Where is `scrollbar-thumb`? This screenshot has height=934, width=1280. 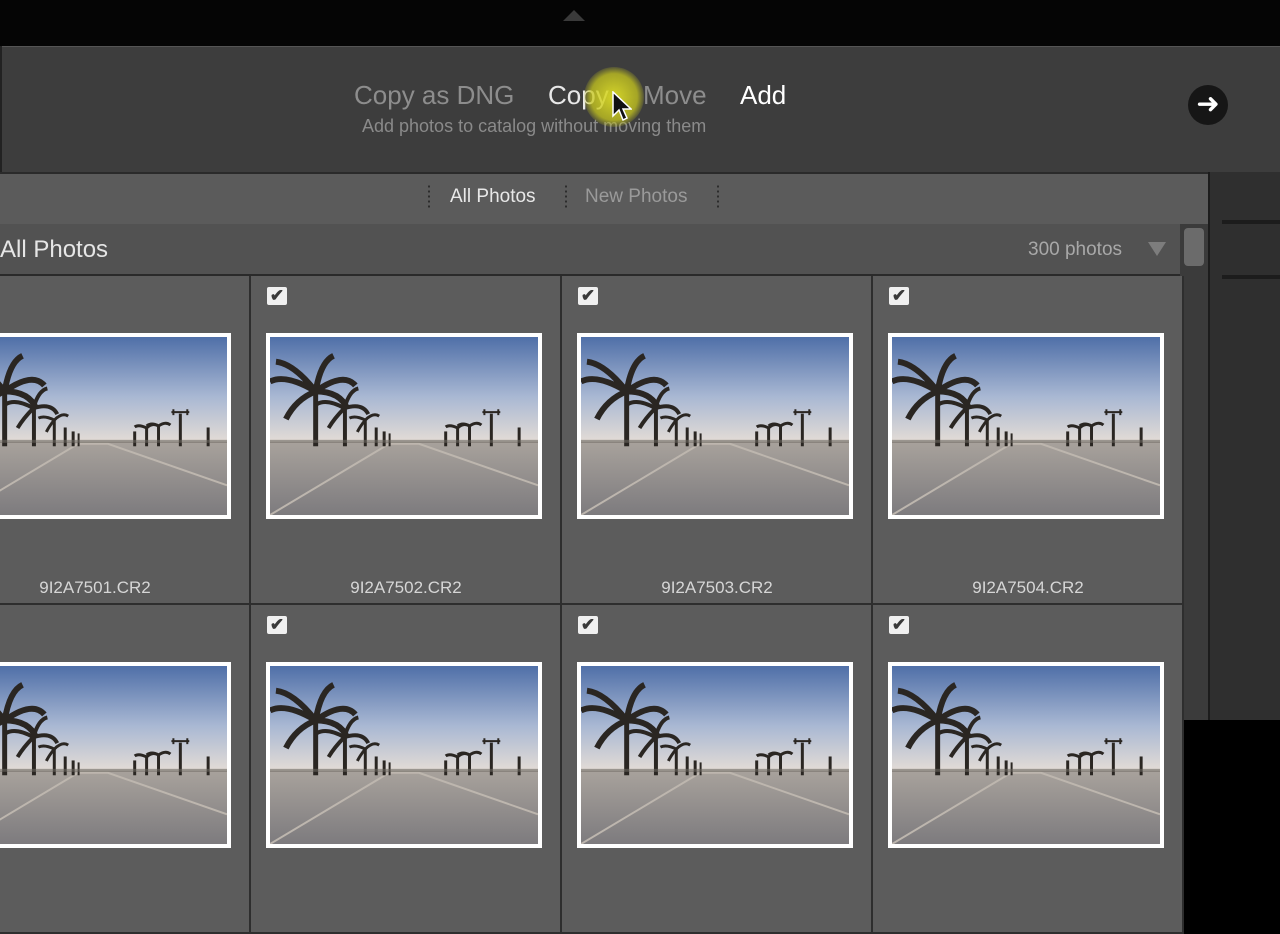 scrollbar-thumb is located at coordinates (1194, 247).